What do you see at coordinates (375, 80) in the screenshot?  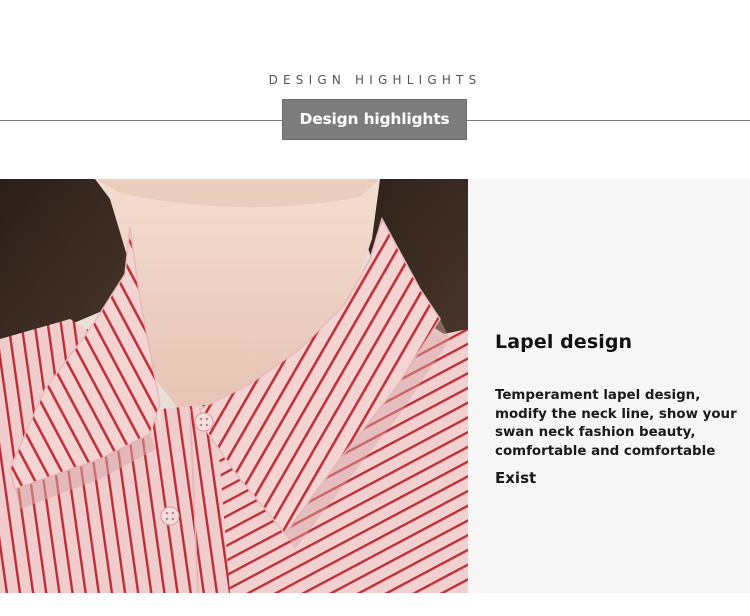 I see `section-subtitle: DESIGN HIGHLIGHTS` at bounding box center [375, 80].